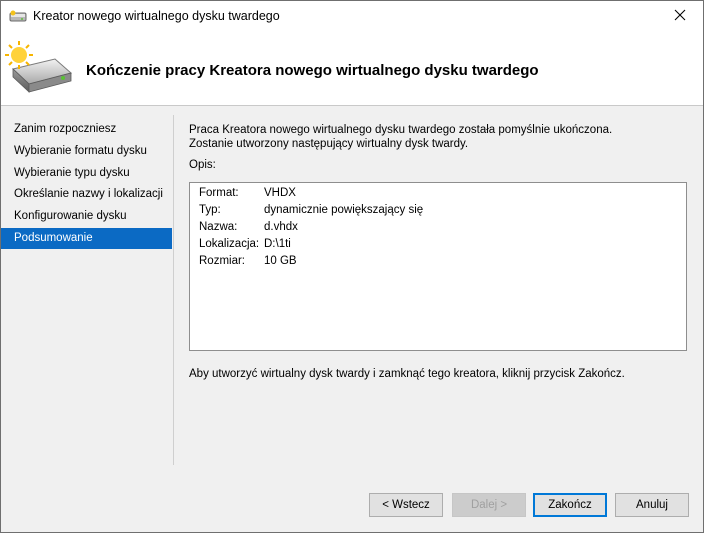 The width and height of the screenshot is (704, 533). I want to click on description-value: D:\1ti, so click(277, 244).